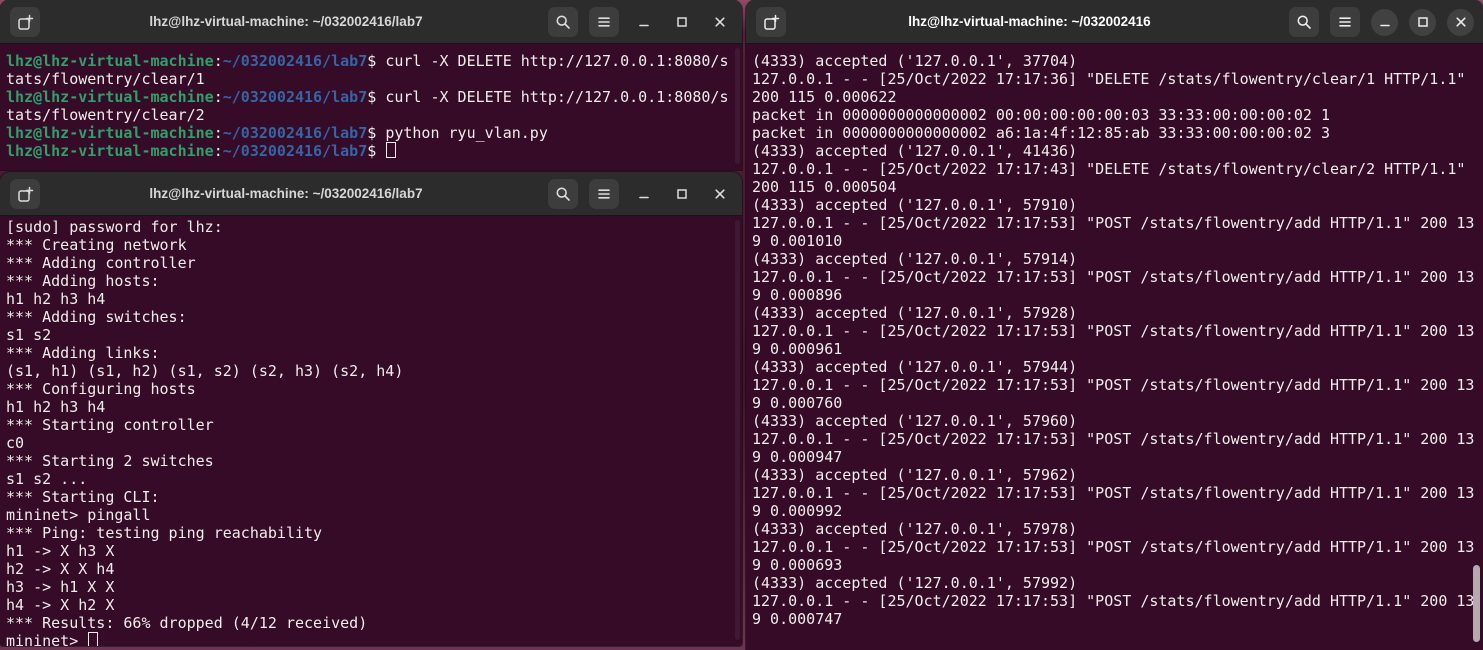 This screenshot has height=650, width=1483. What do you see at coordinates (374, 639) in the screenshot?
I see `terminal-line: mininet>` at bounding box center [374, 639].